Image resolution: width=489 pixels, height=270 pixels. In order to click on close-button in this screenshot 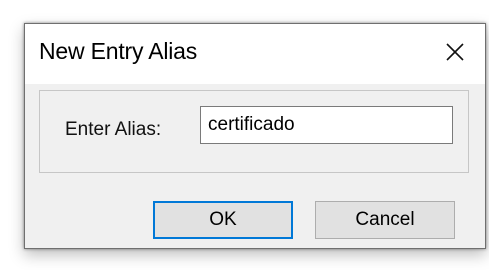, I will do `click(455, 52)`.